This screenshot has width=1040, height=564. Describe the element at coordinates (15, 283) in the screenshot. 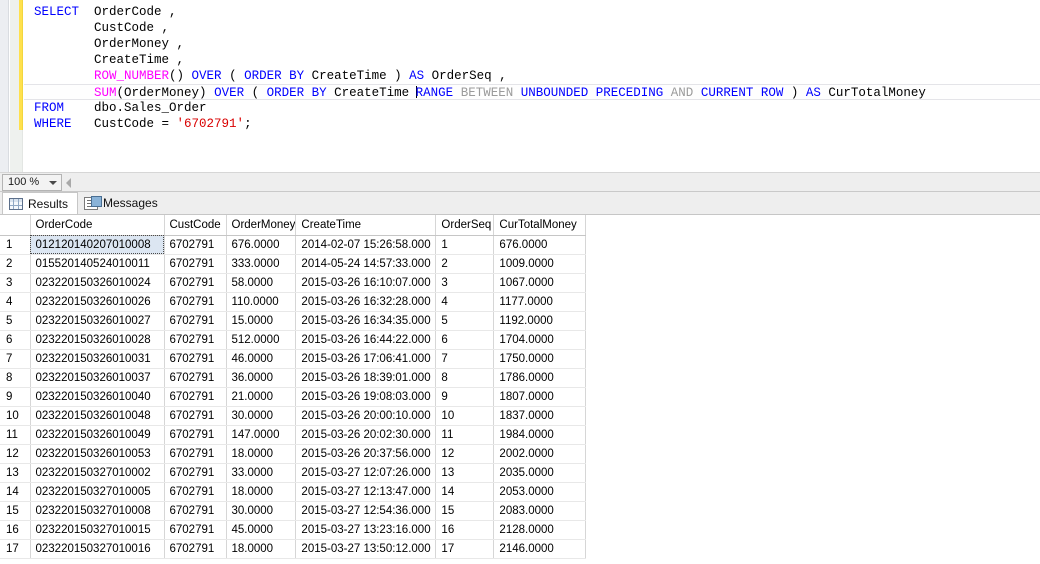

I see `row-number-cell: 3` at that location.